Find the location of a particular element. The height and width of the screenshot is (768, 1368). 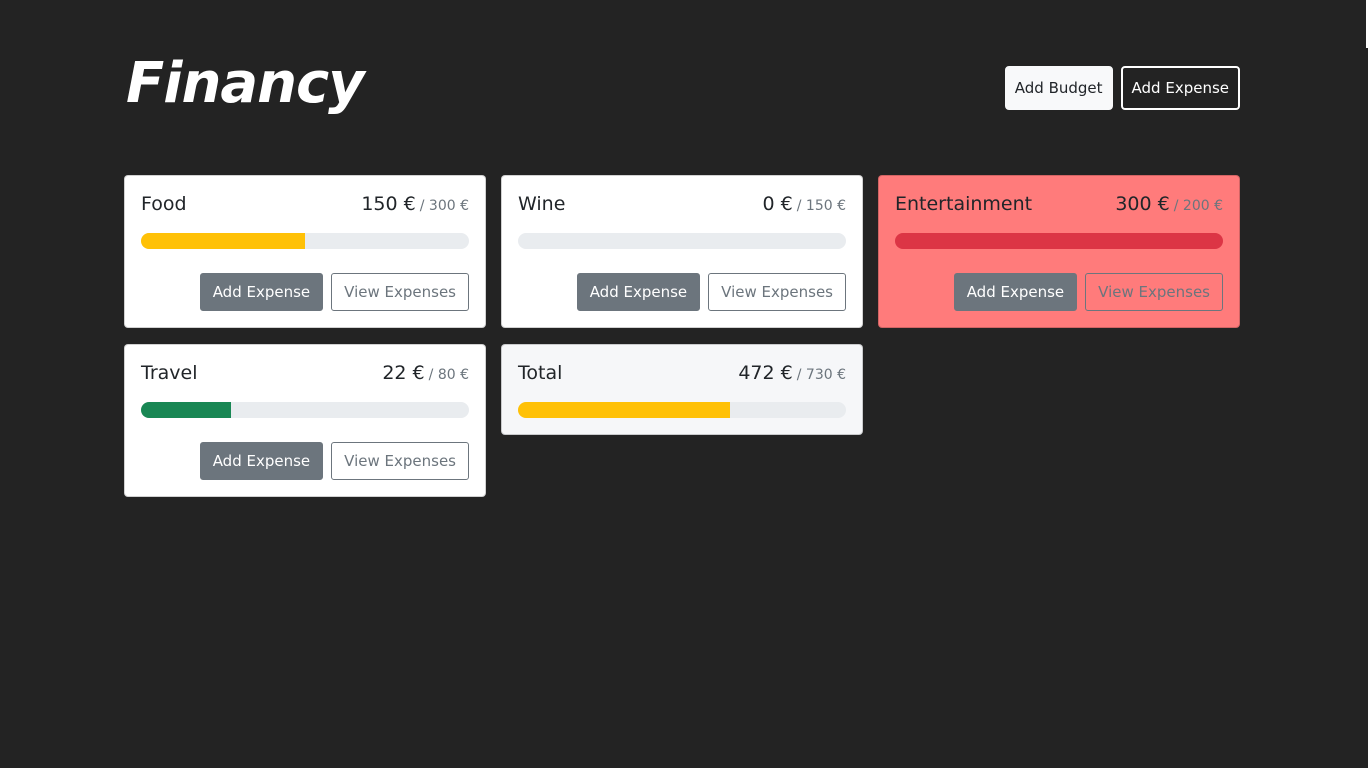

budget-amounts: 22 €/ 80 € is located at coordinates (425, 373).